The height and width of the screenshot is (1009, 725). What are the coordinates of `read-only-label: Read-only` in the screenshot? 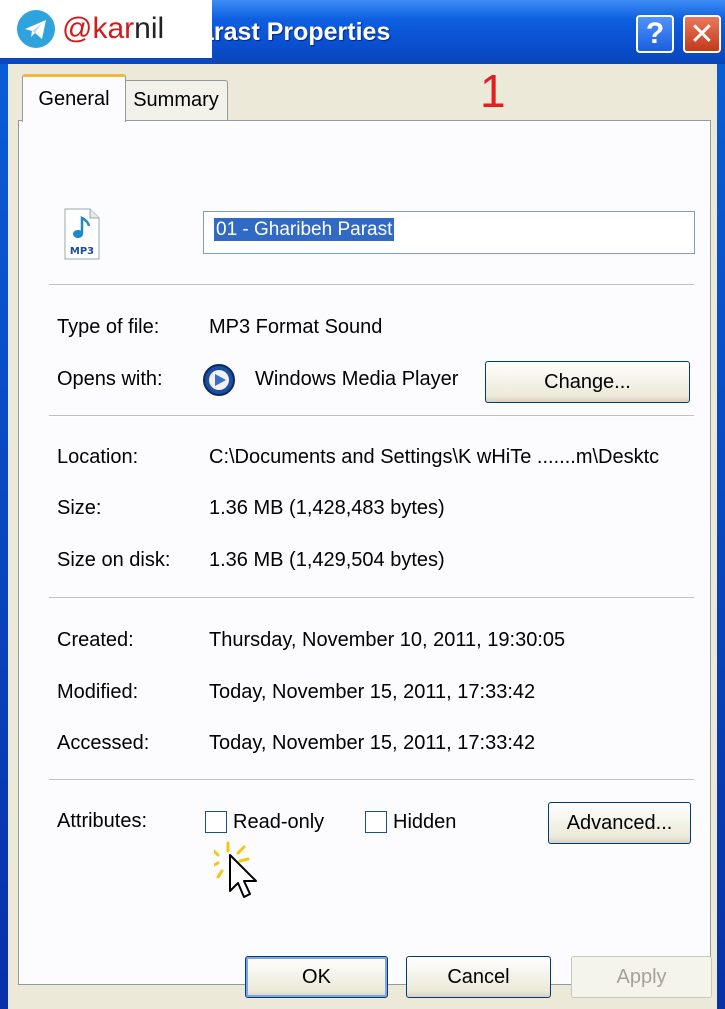 It's located at (278, 822).